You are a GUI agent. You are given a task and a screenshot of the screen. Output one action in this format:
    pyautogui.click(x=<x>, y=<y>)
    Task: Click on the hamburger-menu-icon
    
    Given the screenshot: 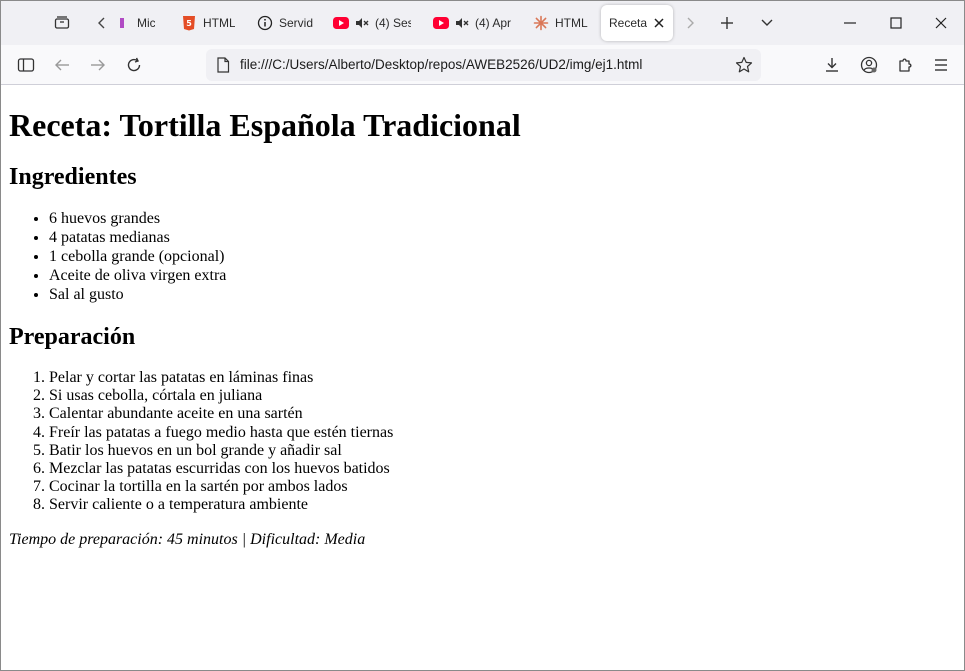 What is the action you would take?
    pyautogui.click(x=941, y=65)
    